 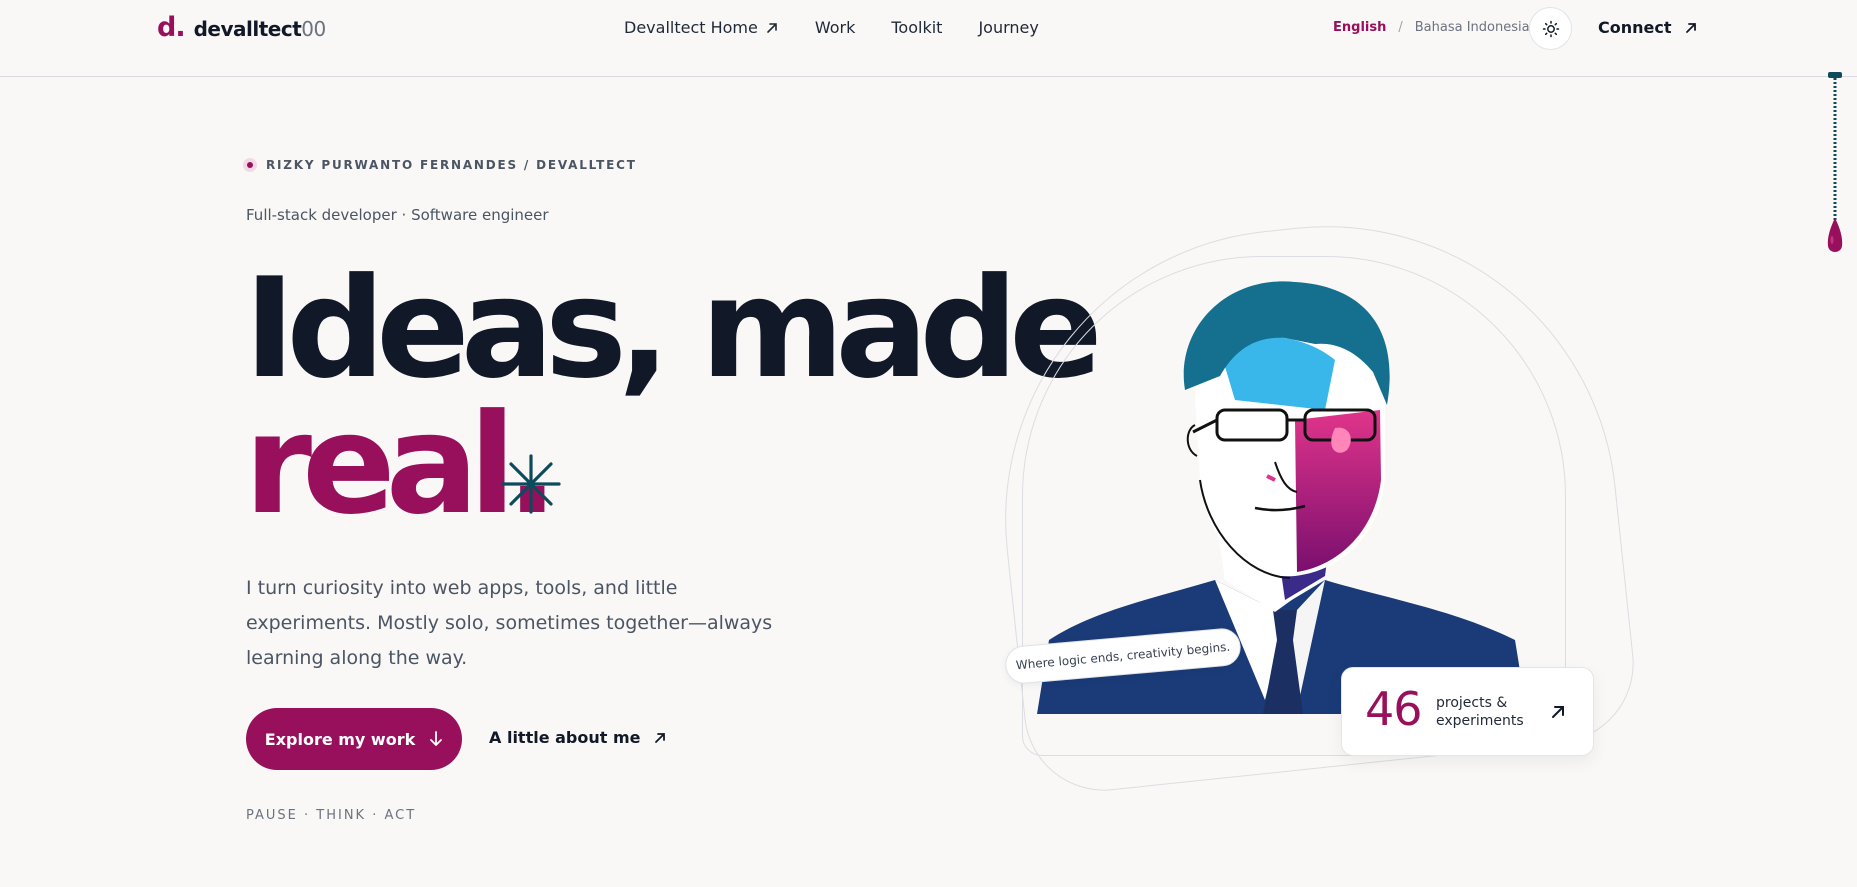 What do you see at coordinates (331, 815) in the screenshot?
I see `motto: PAUSE · THINK · ACT` at bounding box center [331, 815].